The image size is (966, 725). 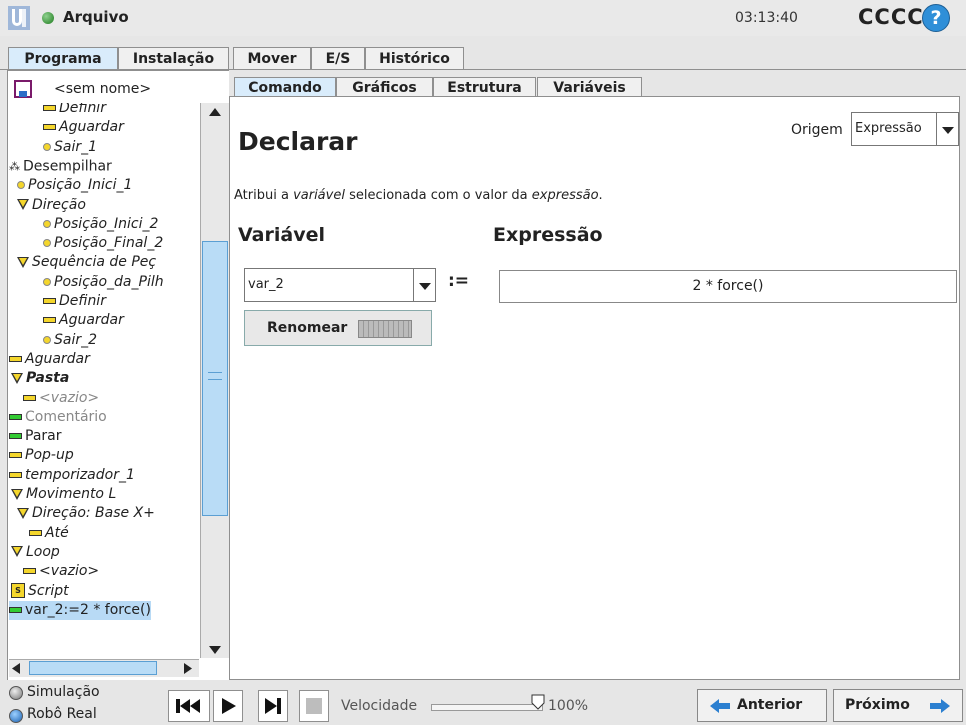 I want to click on tree-item-label: Posição_Inici_1, so click(x=80, y=185).